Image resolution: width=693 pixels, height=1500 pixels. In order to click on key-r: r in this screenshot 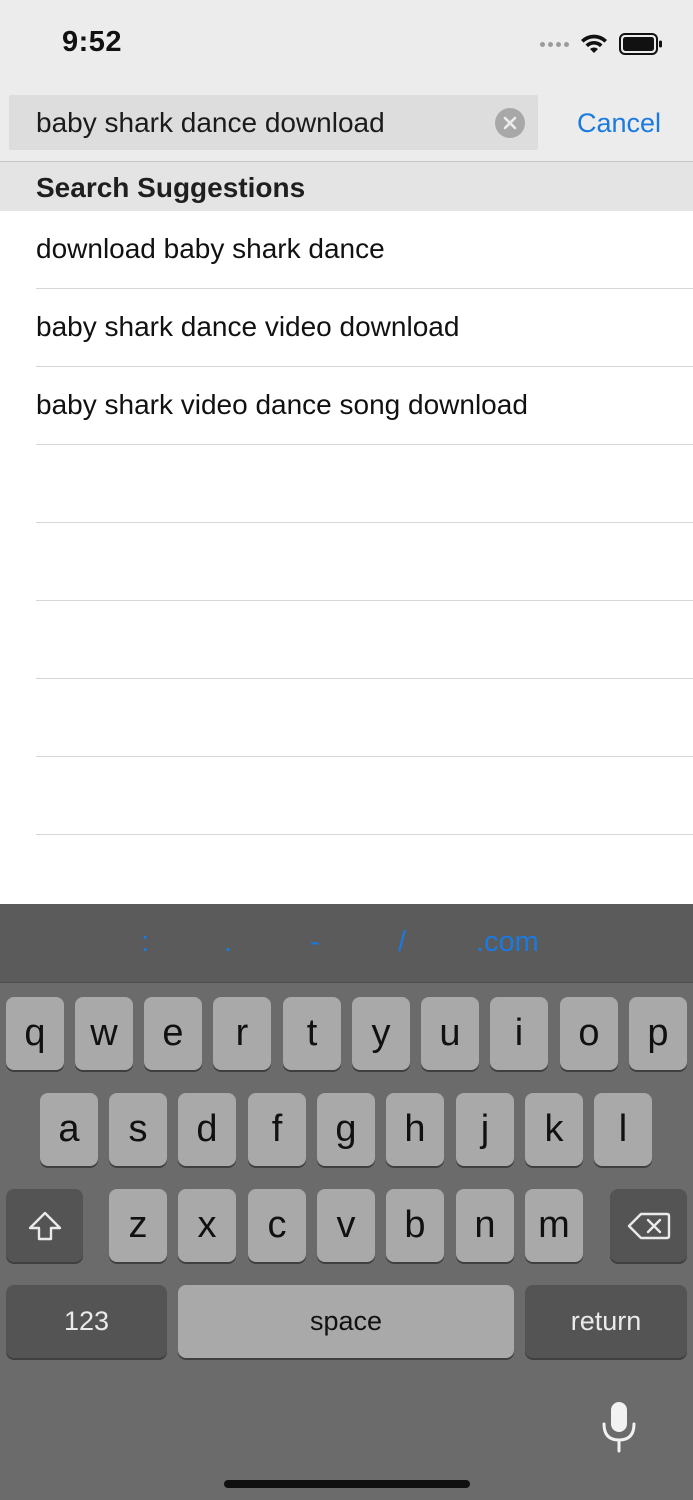, I will do `click(242, 1033)`.